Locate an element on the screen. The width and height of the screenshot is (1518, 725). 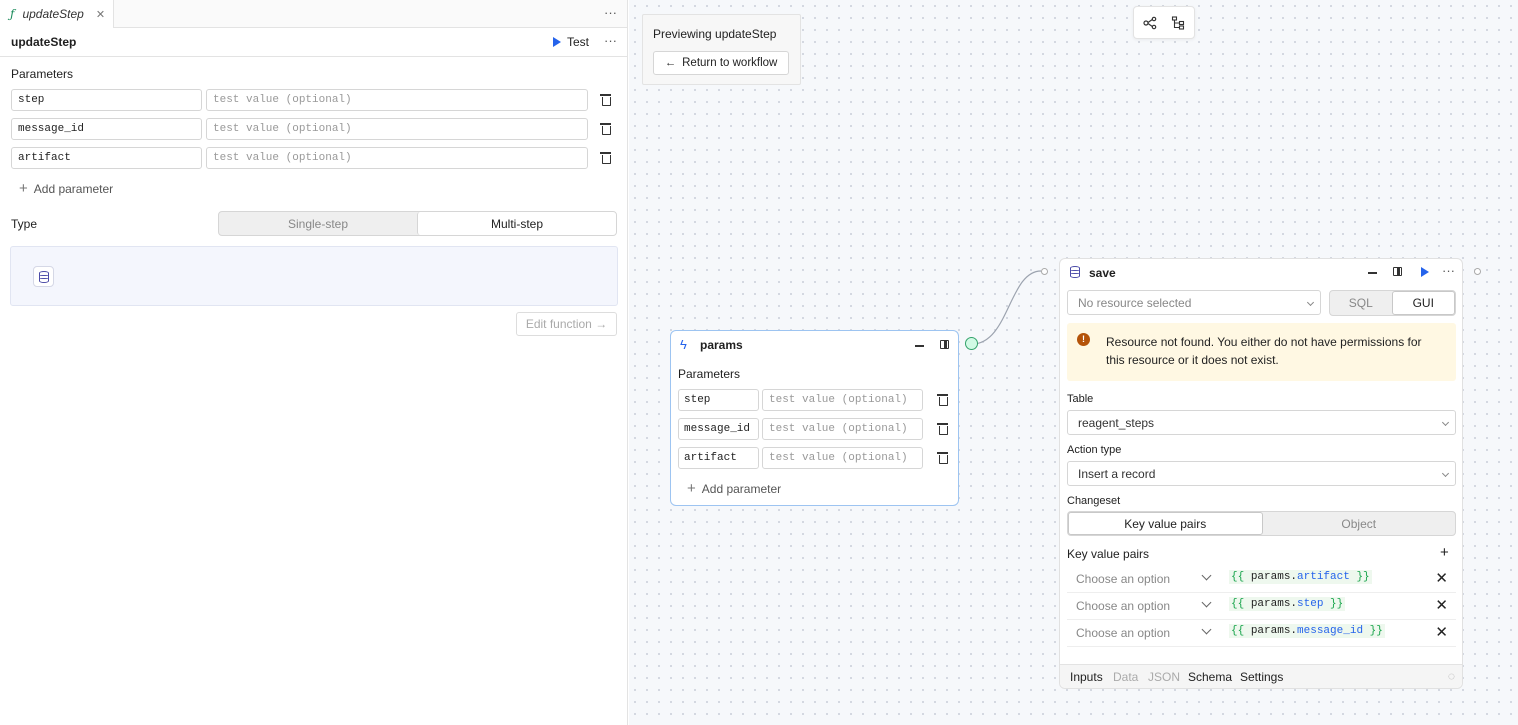
params-node-section-label: Parameters is located at coordinates (709, 374).